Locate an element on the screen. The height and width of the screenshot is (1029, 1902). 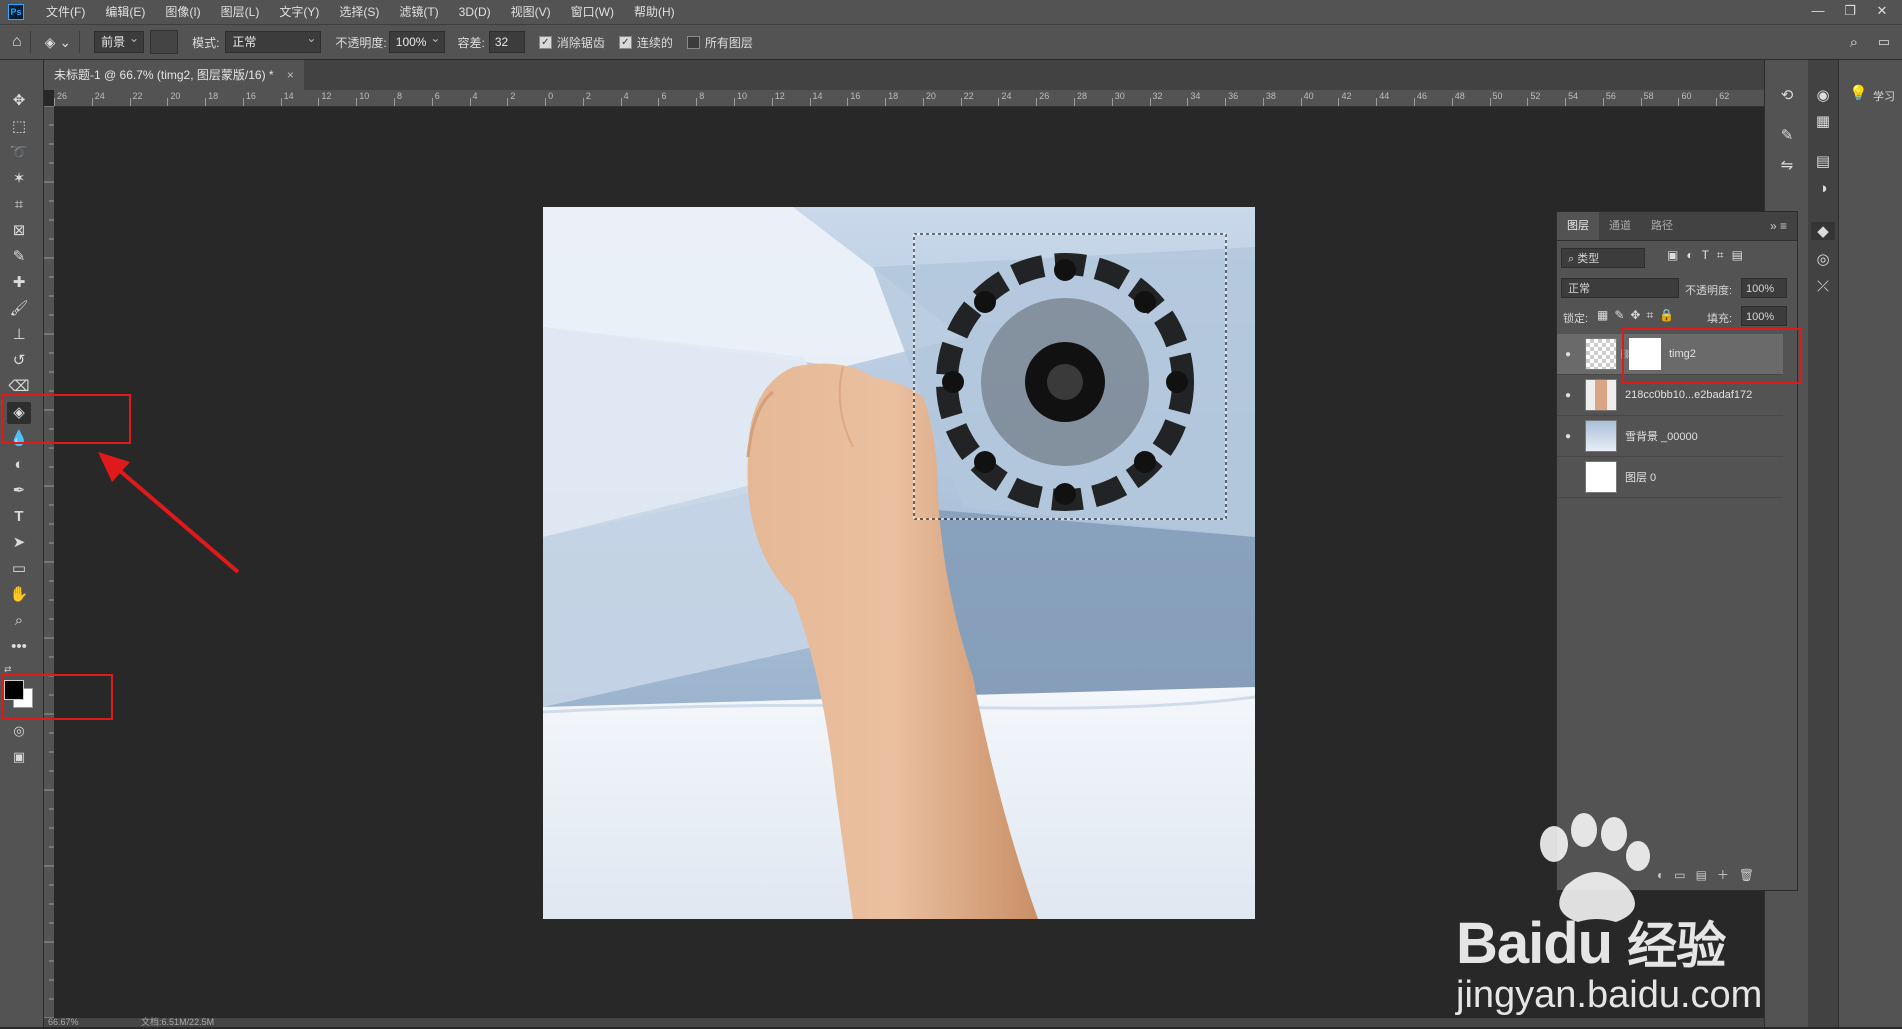
move-tool-icon: ✥ is located at coordinates (19, 101).